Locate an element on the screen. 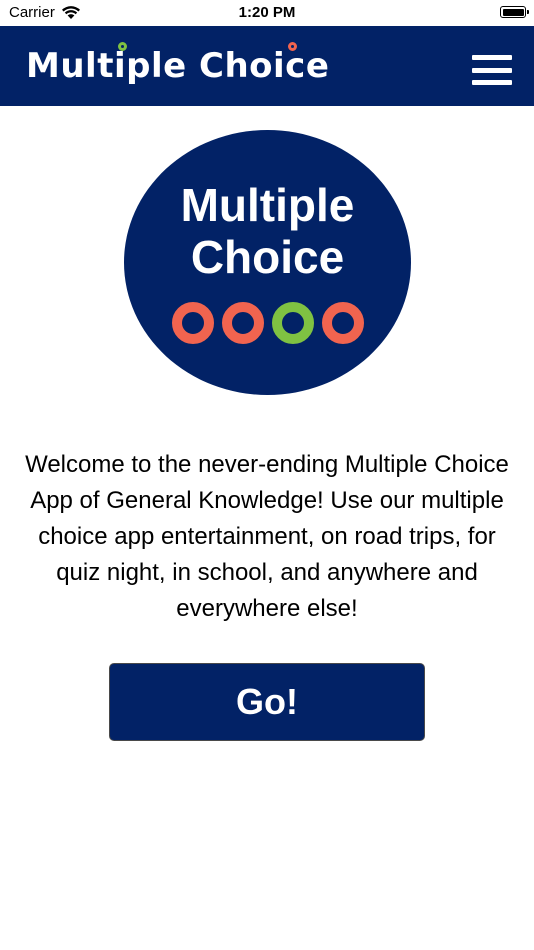 The height and width of the screenshot is (950, 534). hamburger-menu-icon is located at coordinates (492, 70).